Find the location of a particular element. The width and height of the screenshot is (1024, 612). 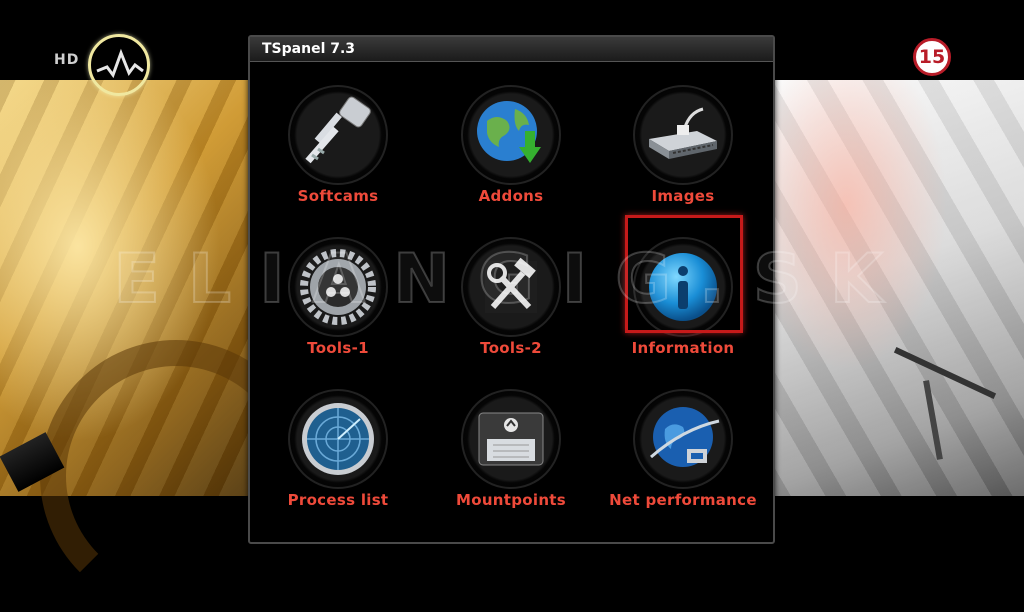

menu-item-label: Softcams is located at coordinates (338, 196).